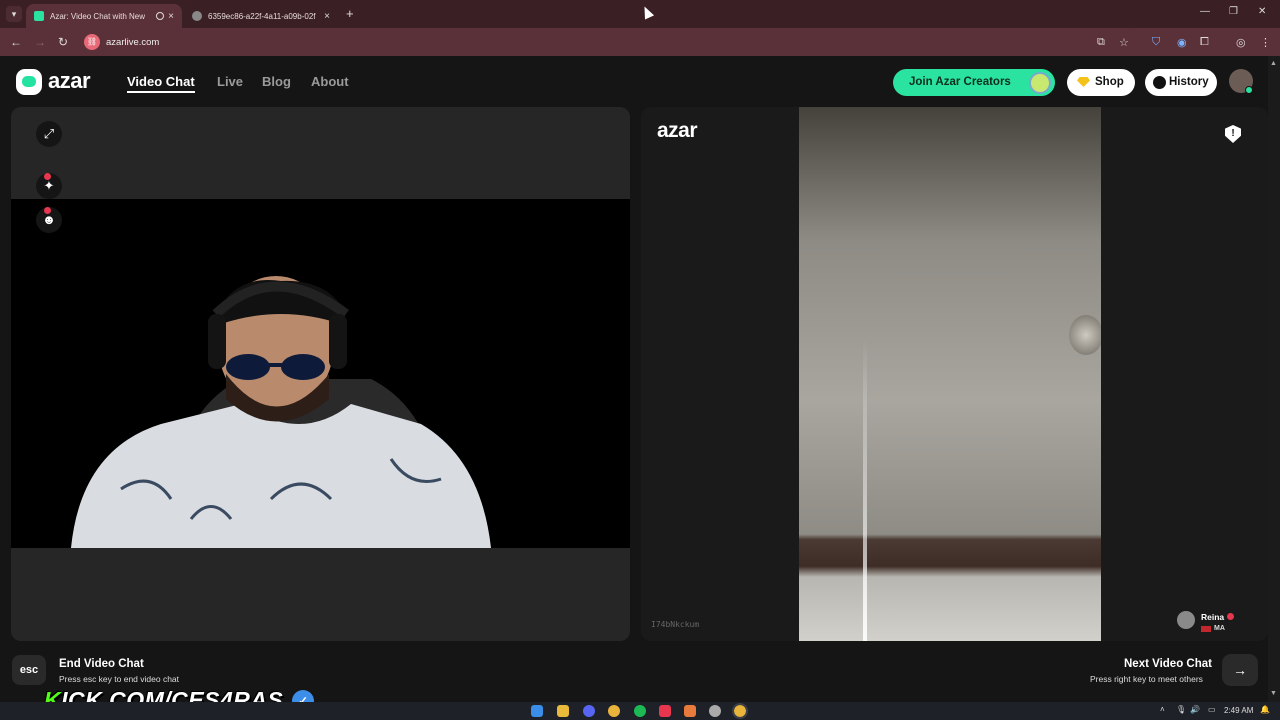  What do you see at coordinates (160, 16) in the screenshot?
I see `recording-icon` at bounding box center [160, 16].